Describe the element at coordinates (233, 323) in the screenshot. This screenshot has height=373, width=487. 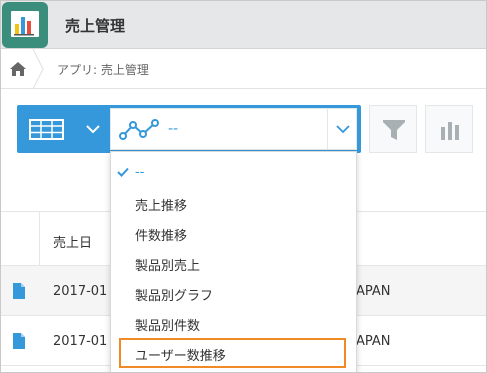
I see `menu-item-count-by-product: 製品別件数` at that location.